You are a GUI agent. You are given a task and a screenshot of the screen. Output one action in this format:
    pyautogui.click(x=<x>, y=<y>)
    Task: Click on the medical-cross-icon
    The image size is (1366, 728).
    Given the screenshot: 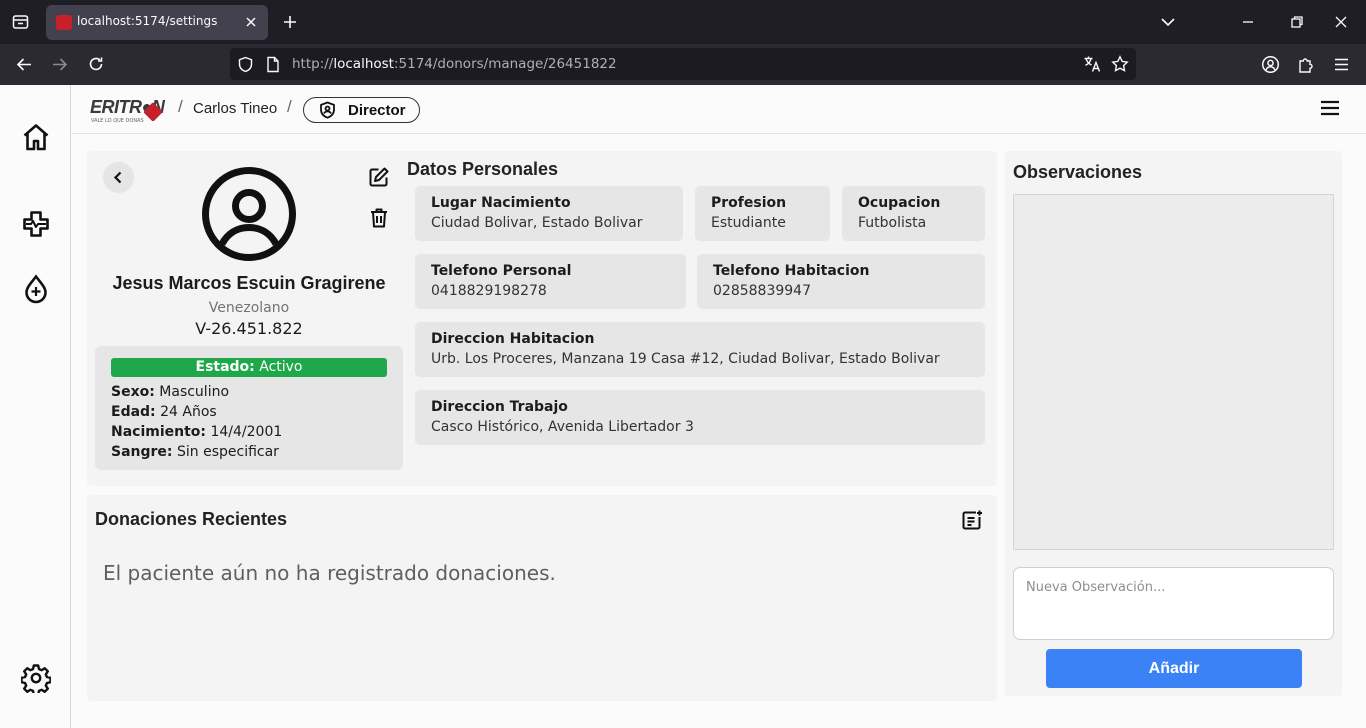 What is the action you would take?
    pyautogui.click(x=36, y=224)
    